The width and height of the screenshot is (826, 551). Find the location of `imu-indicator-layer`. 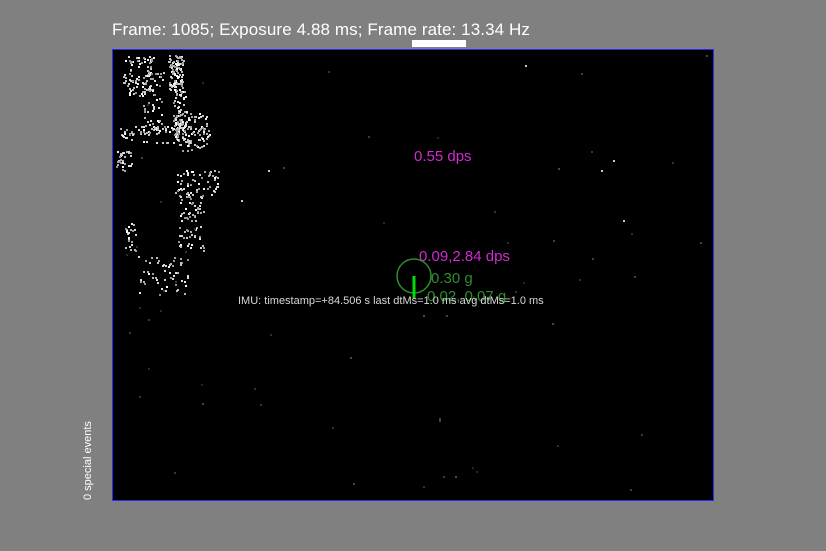

imu-indicator-layer is located at coordinates (414, 278).